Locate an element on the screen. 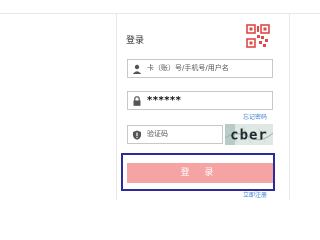  password-field: ****** is located at coordinates (200, 100).